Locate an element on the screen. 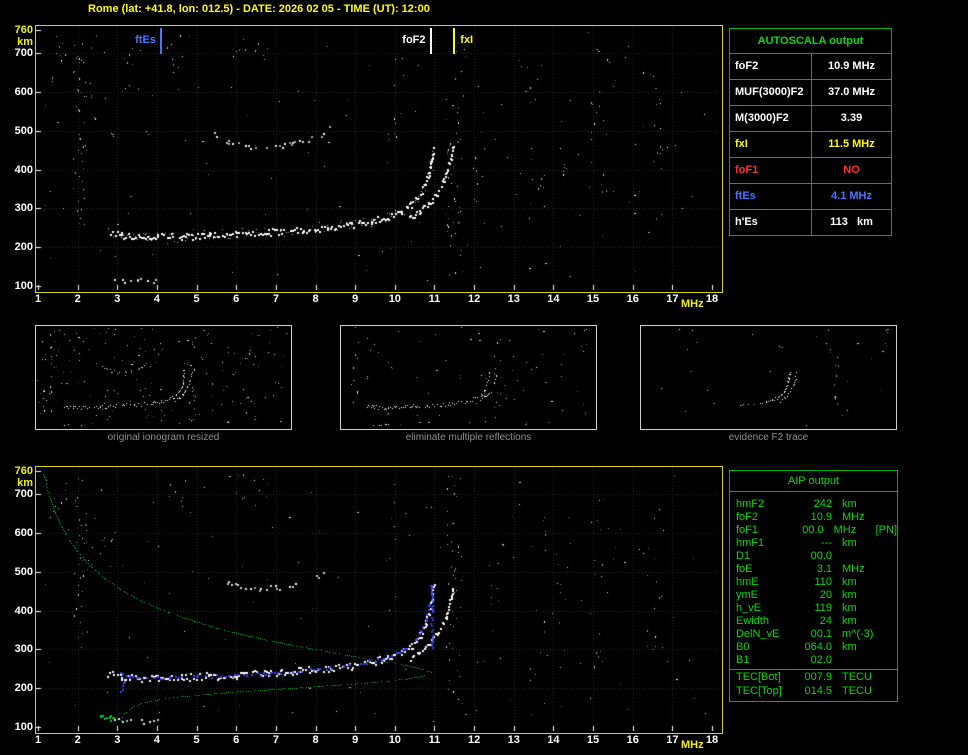 The height and width of the screenshot is (755, 968). aip-row: foF2 10.9 MHz is located at coordinates (813, 517).